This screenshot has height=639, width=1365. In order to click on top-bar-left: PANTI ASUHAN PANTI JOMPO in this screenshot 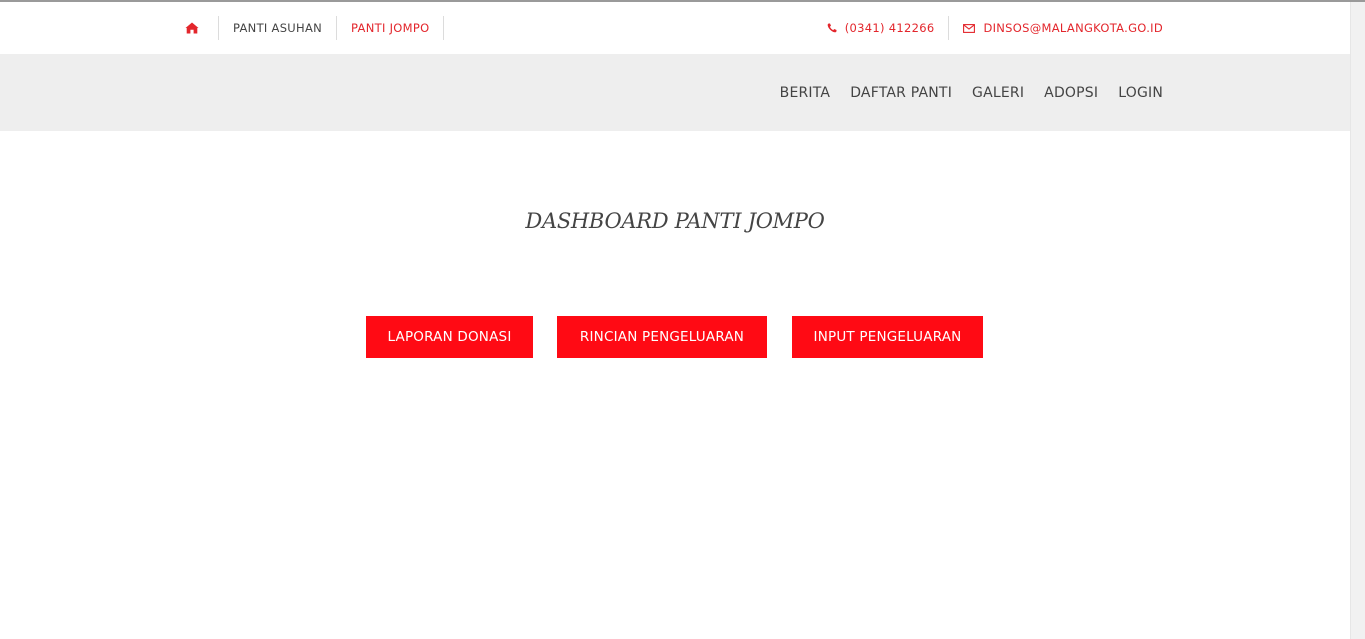, I will do `click(311, 28)`.